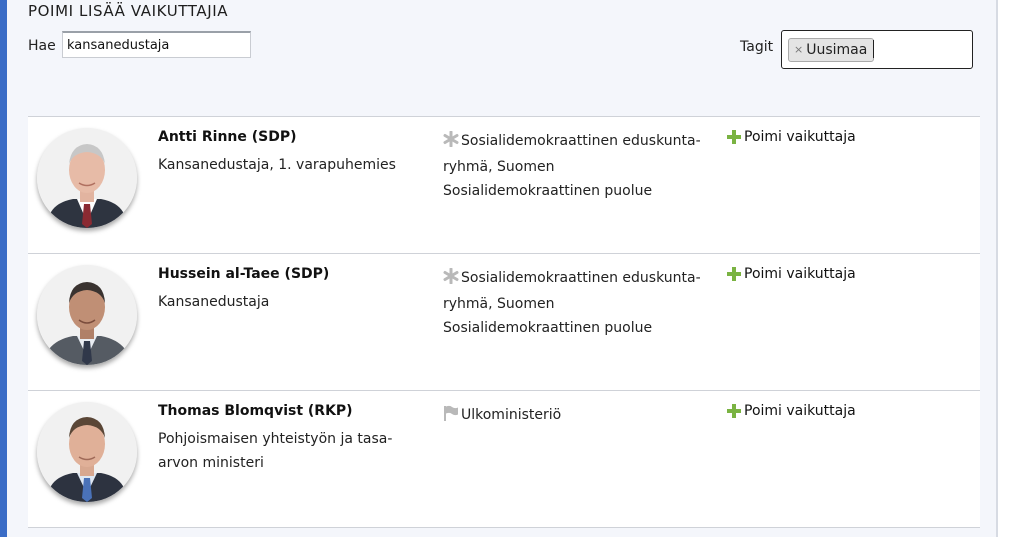 The width and height of the screenshot is (1011, 537). Describe the element at coordinates (156, 44) in the screenshot. I see `search-input` at that location.